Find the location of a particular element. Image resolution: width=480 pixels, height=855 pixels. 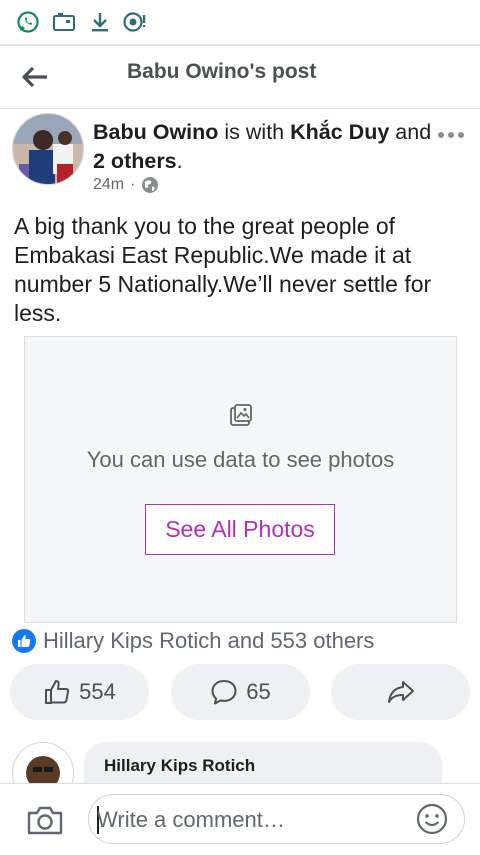

globe-icon is located at coordinates (150, 185).